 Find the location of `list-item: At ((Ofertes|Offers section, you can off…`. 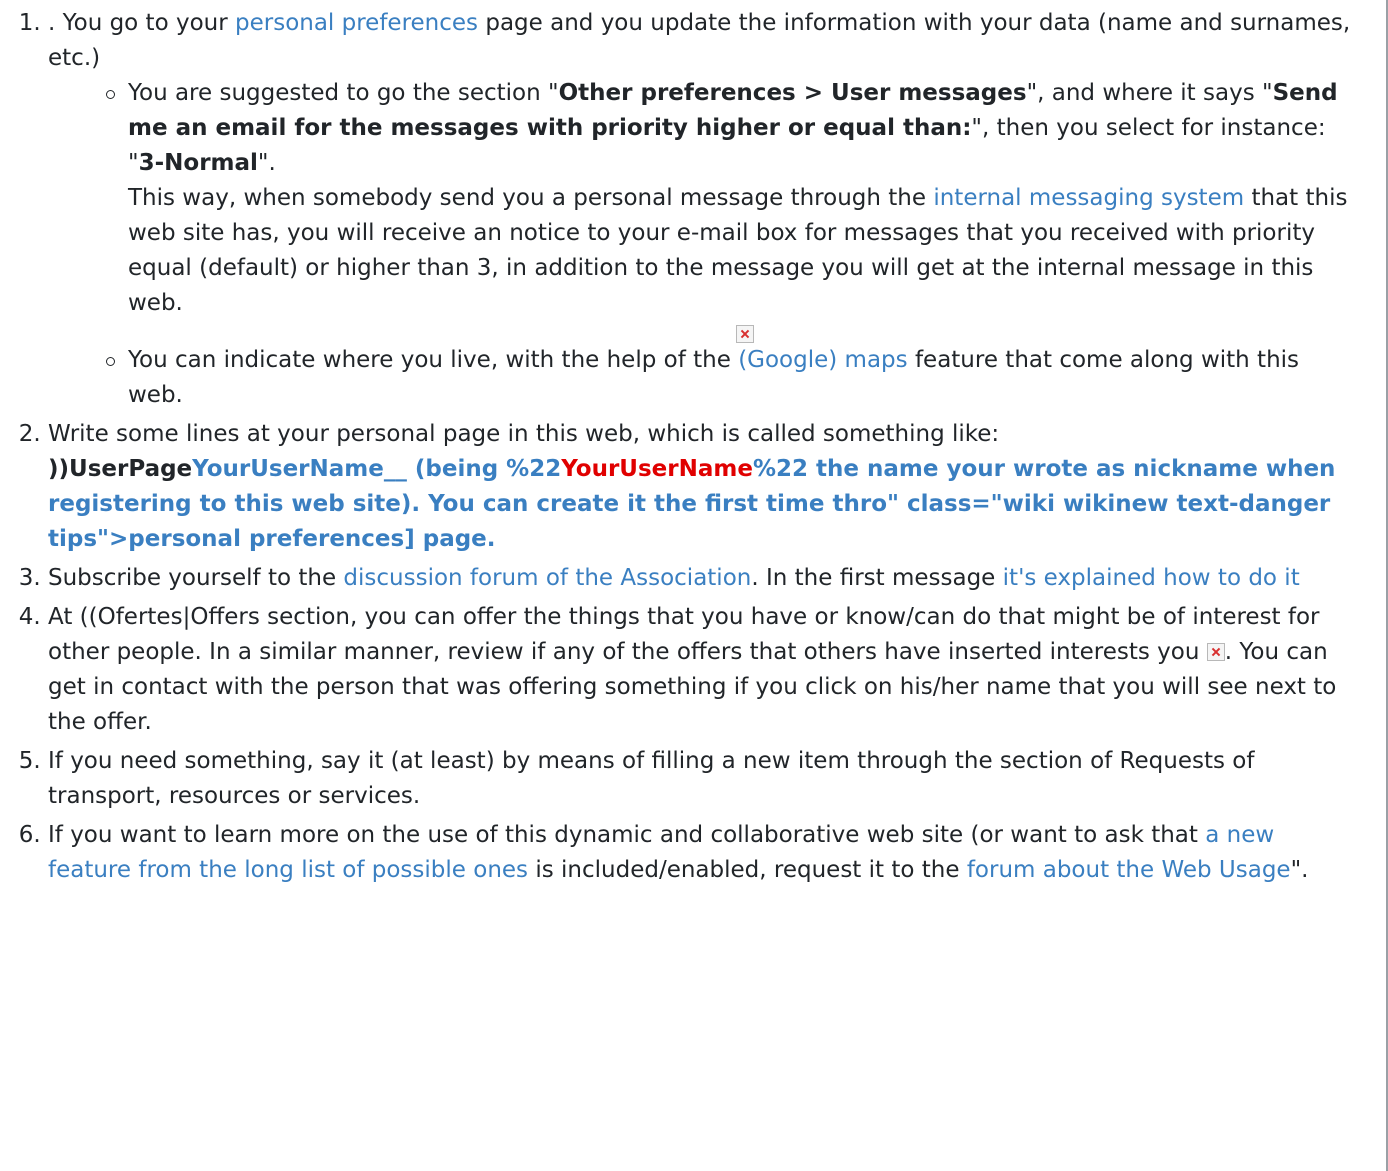

list-item: At ((Ofertes|Offers section, you can off… is located at coordinates (703, 670).